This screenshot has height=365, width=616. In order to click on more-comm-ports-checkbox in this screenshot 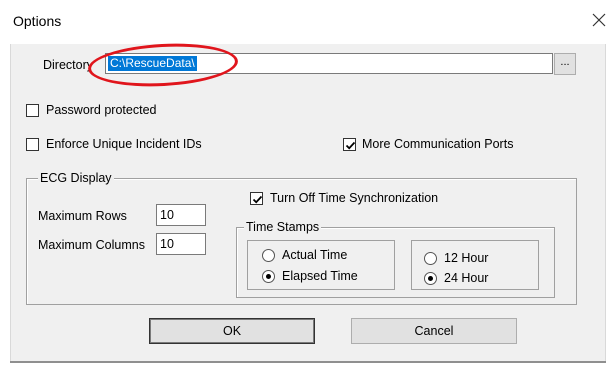, I will do `click(349, 144)`.